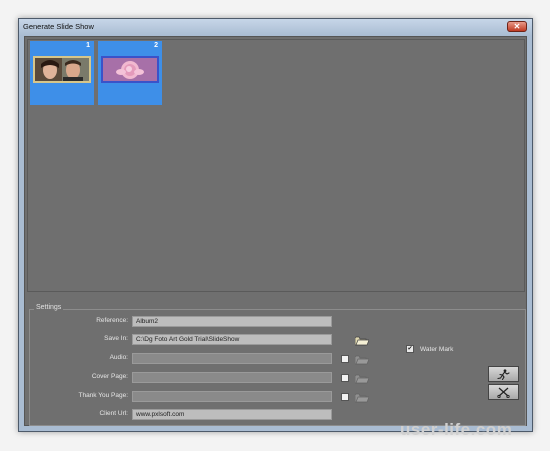 The image size is (550, 451). I want to click on close-button: ✕, so click(517, 26).